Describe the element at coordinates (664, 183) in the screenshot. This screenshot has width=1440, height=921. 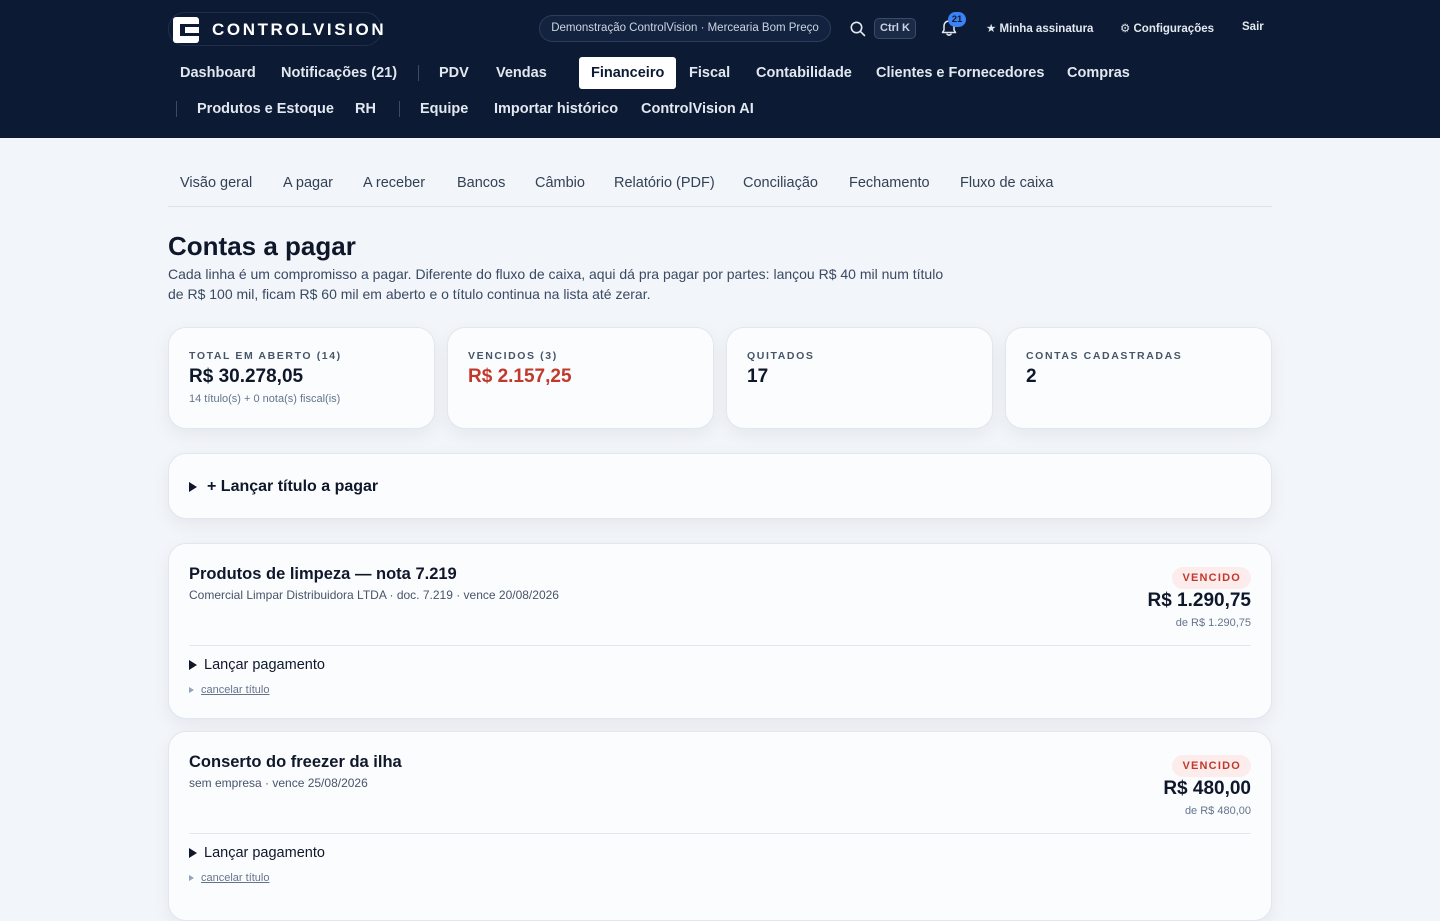
I see `tab-relatorio-pdf: Relatório (PDF)` at that location.